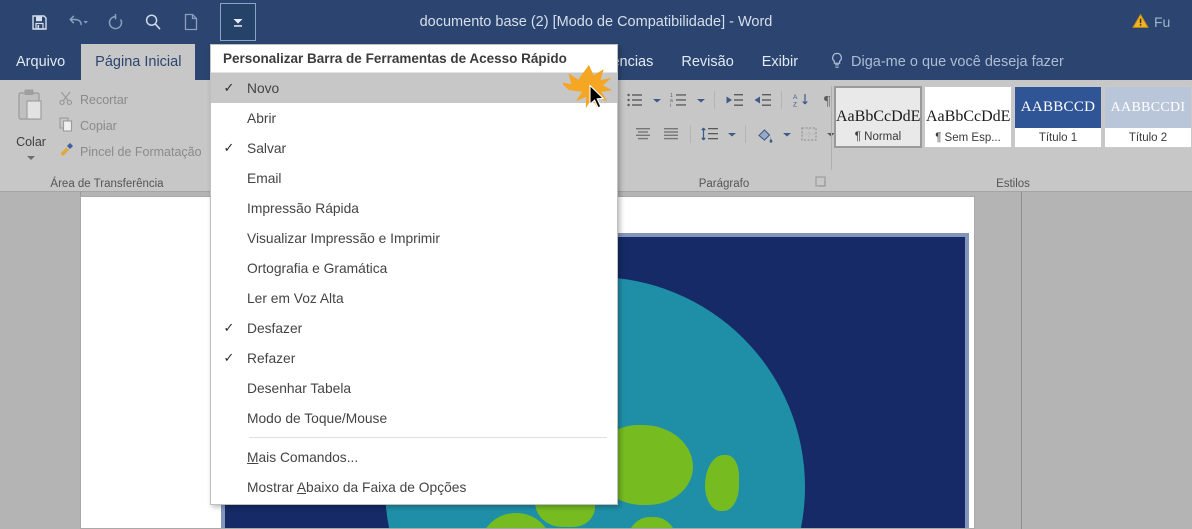  What do you see at coordinates (765, 134) in the screenshot?
I see `shading-icon` at bounding box center [765, 134].